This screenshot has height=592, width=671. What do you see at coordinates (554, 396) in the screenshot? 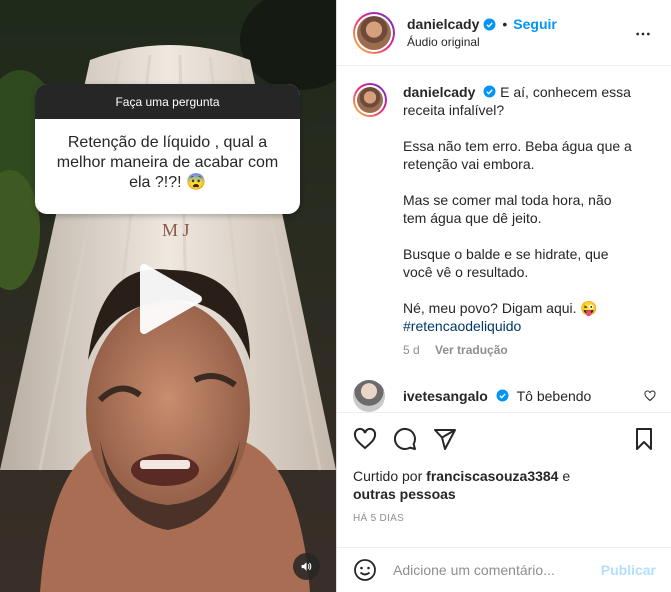
I see `comment-text: Tô bebendo` at bounding box center [554, 396].